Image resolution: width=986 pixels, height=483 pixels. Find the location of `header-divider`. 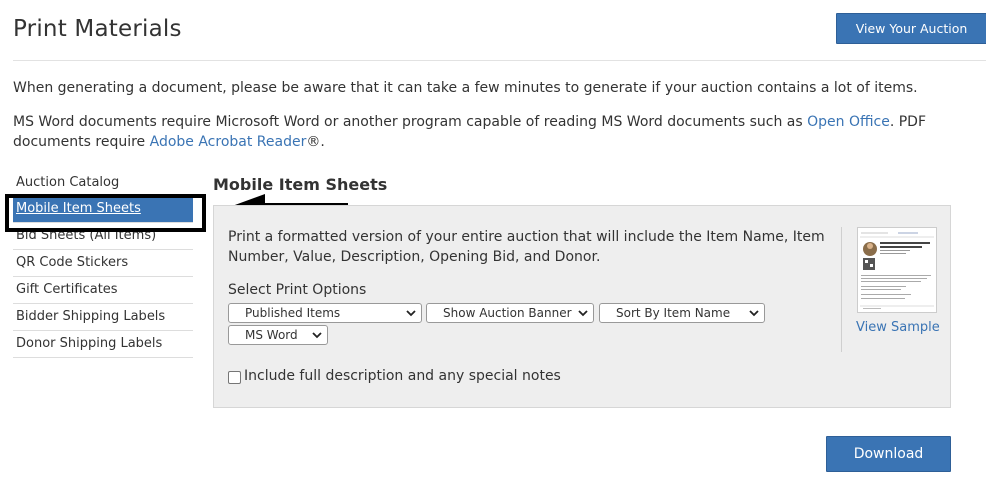

header-divider is located at coordinates (499, 60).